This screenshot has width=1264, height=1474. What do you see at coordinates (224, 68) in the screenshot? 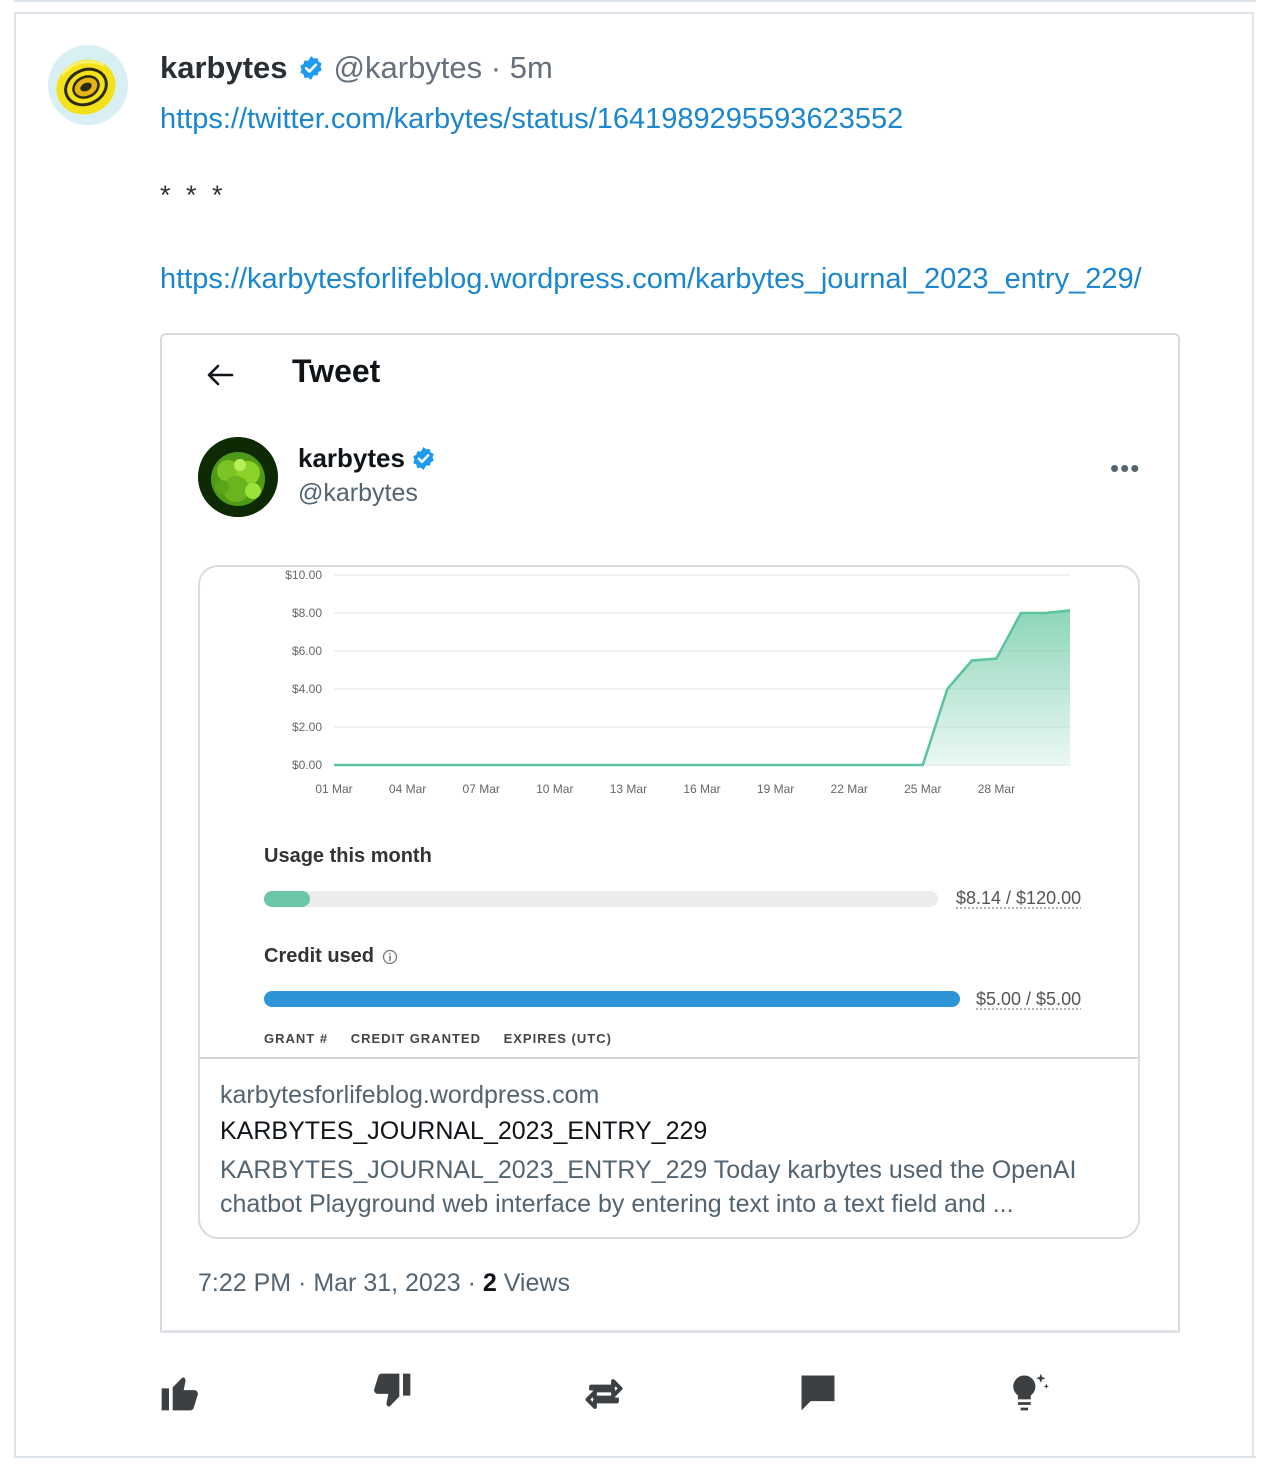
I see `author-name: karbytes` at bounding box center [224, 68].